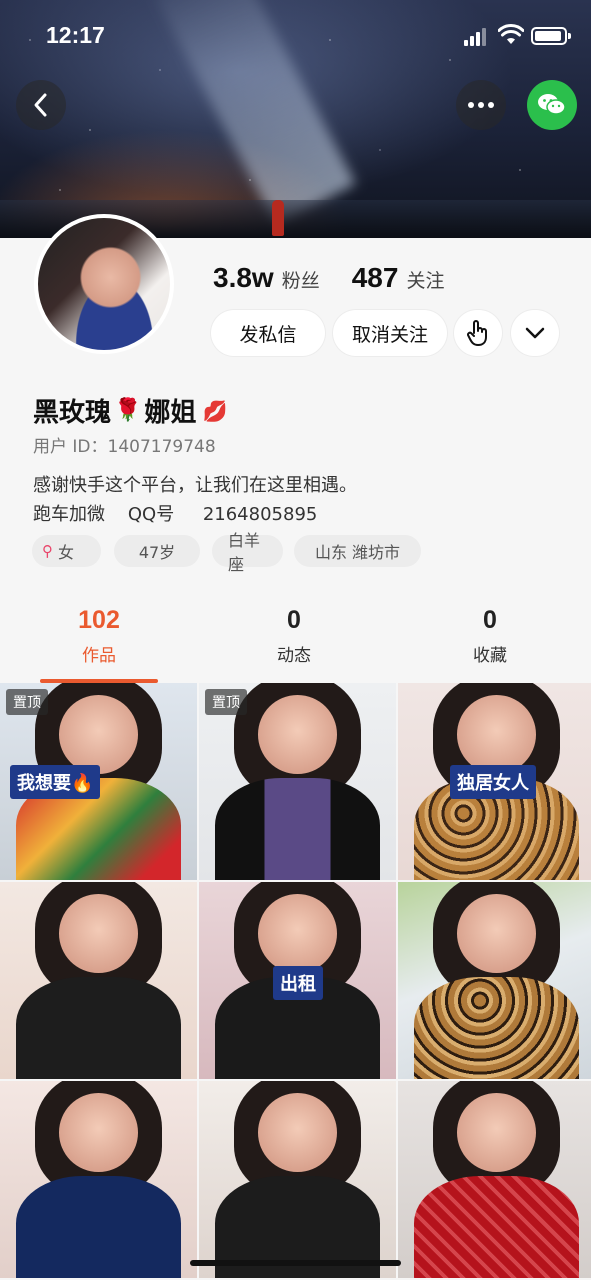 The width and height of the screenshot is (591, 1280). Describe the element at coordinates (490, 636) in the screenshot. I see `tab-favorites: 0 收藏` at that location.